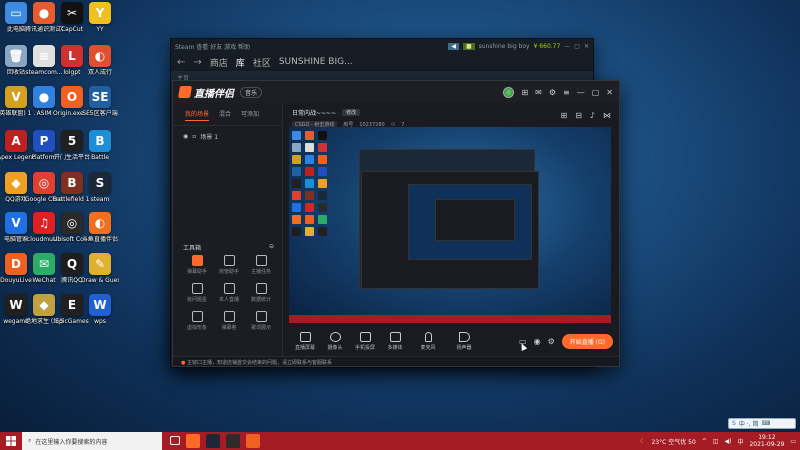 This screenshot has height=450, width=800. I want to click on app-taskbar-icon, so click(233, 441).